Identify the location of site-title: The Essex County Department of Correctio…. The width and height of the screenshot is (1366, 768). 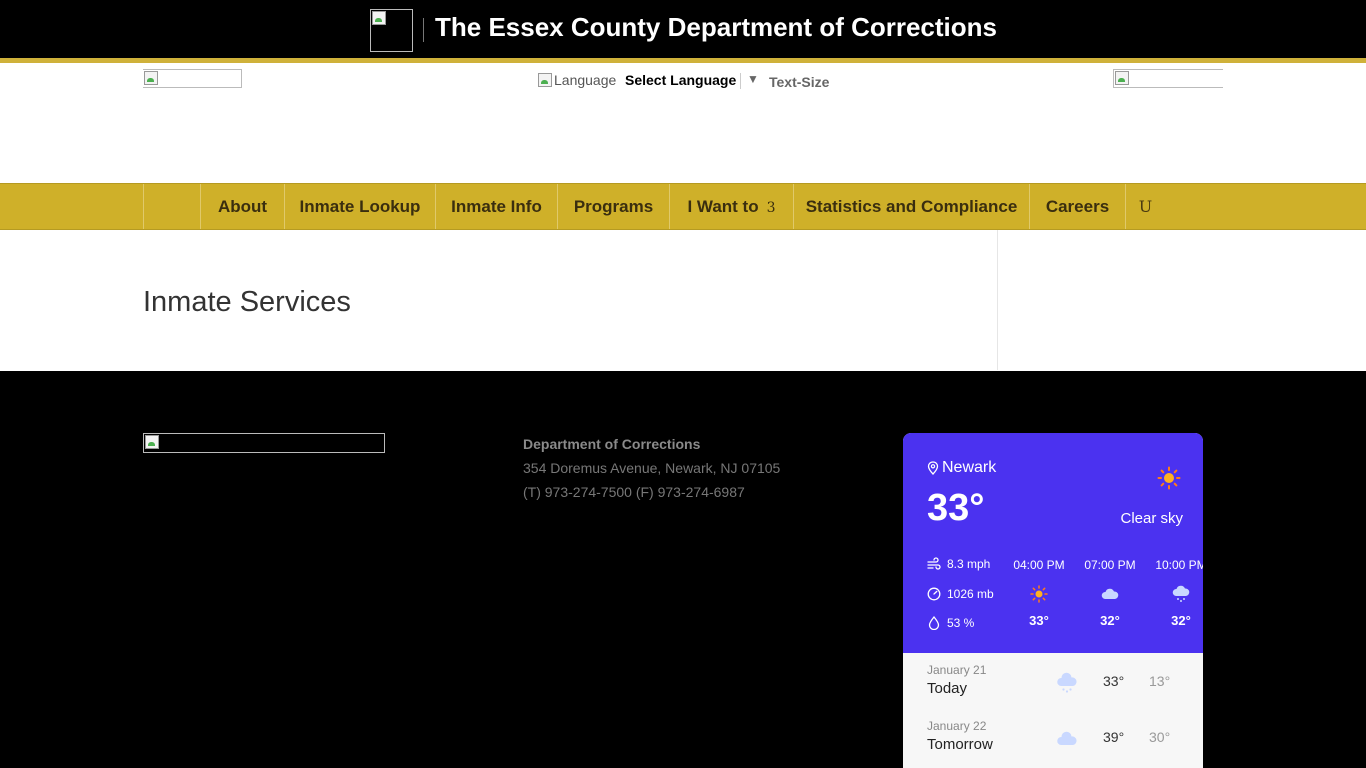
(716, 27).